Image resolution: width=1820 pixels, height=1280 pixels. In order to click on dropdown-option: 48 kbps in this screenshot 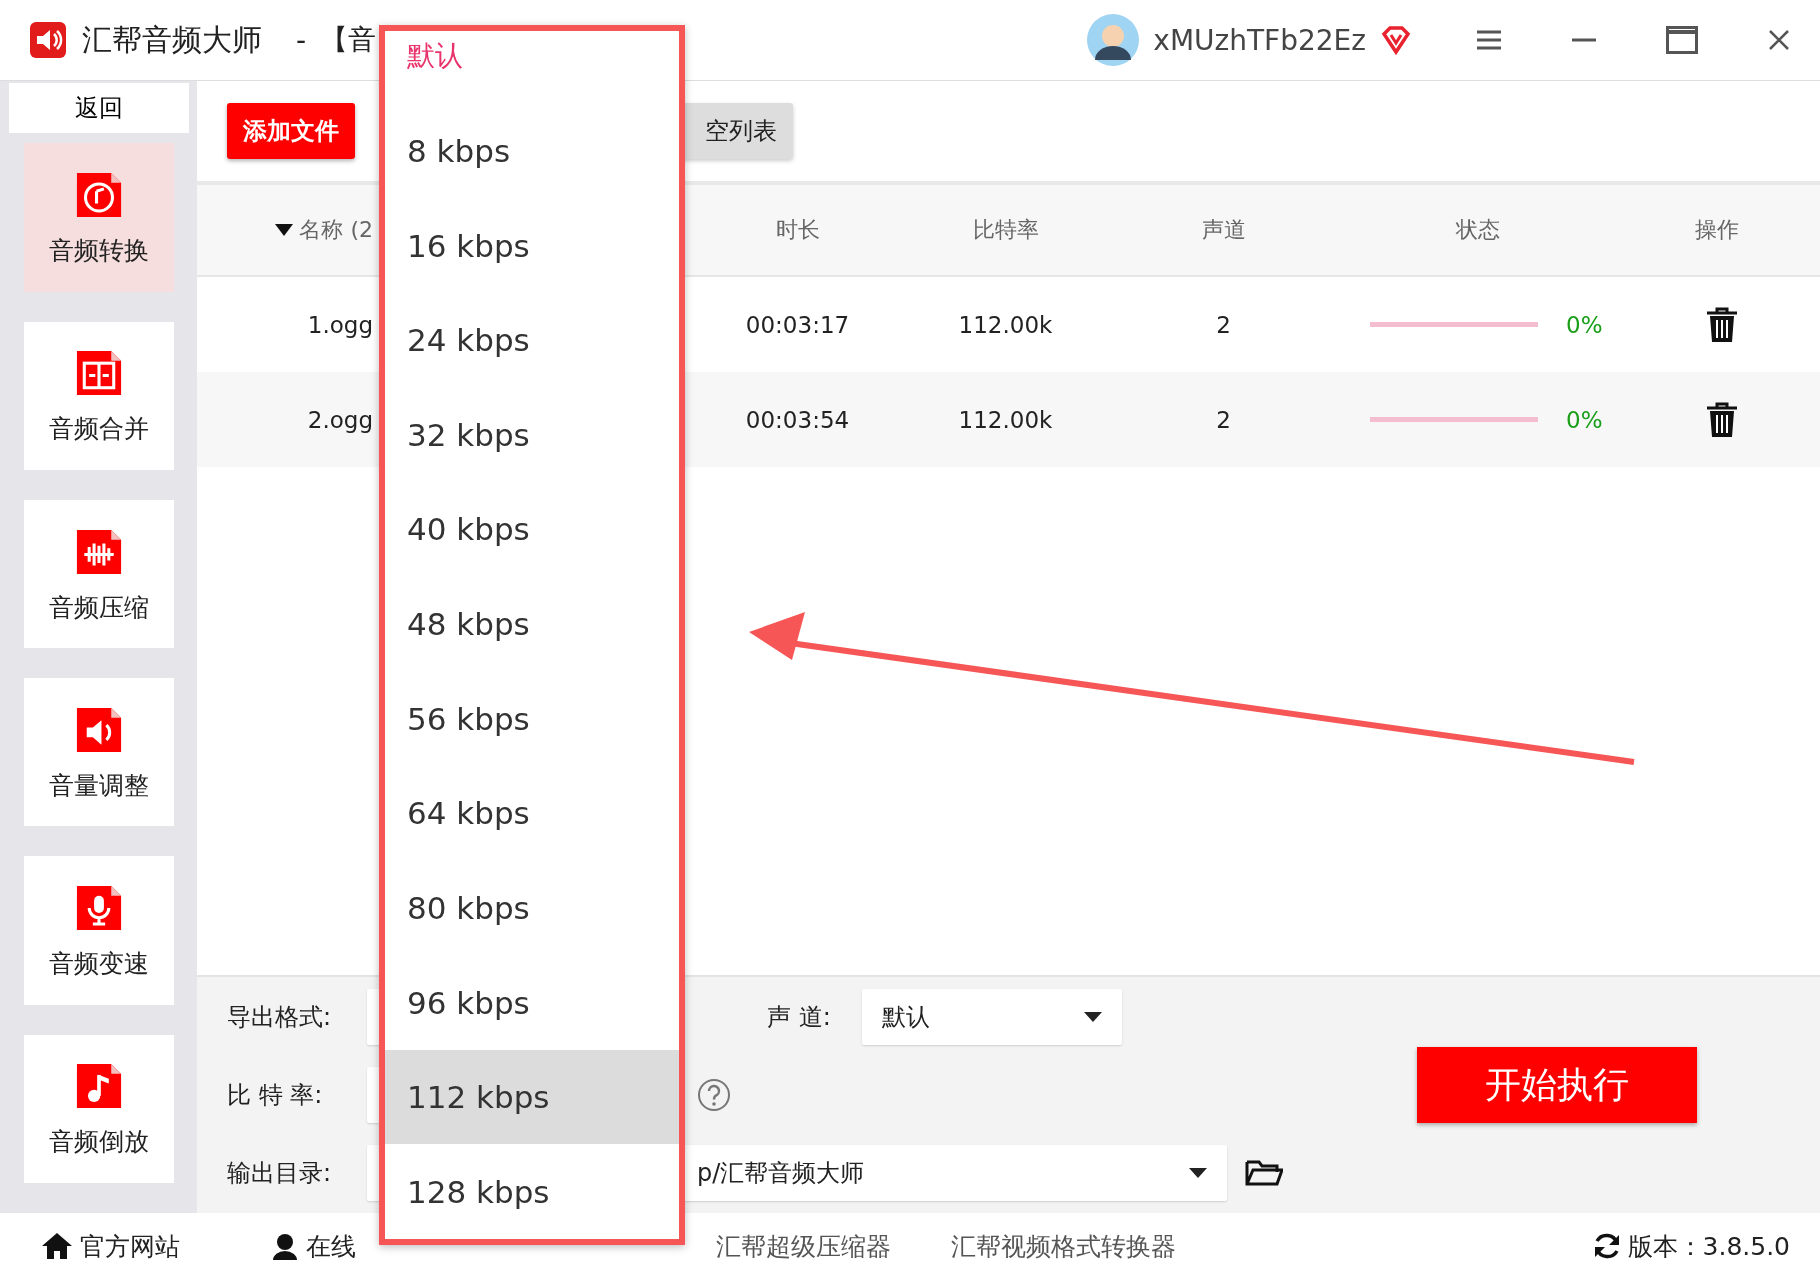, I will do `click(532, 624)`.